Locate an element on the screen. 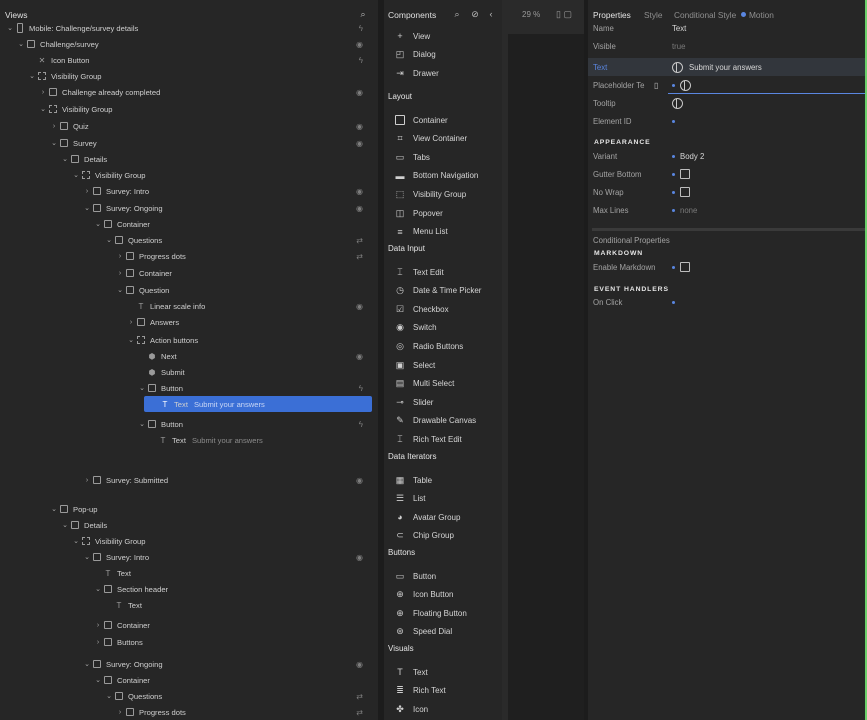  component-item: ◷ Date & Time Picker is located at coordinates (437, 291).